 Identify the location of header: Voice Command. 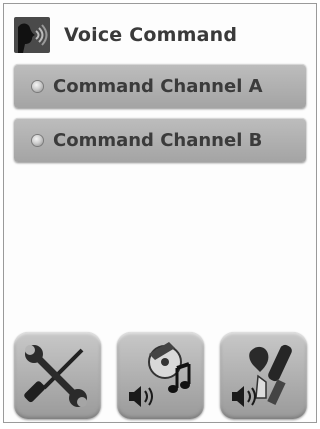
(125, 35).